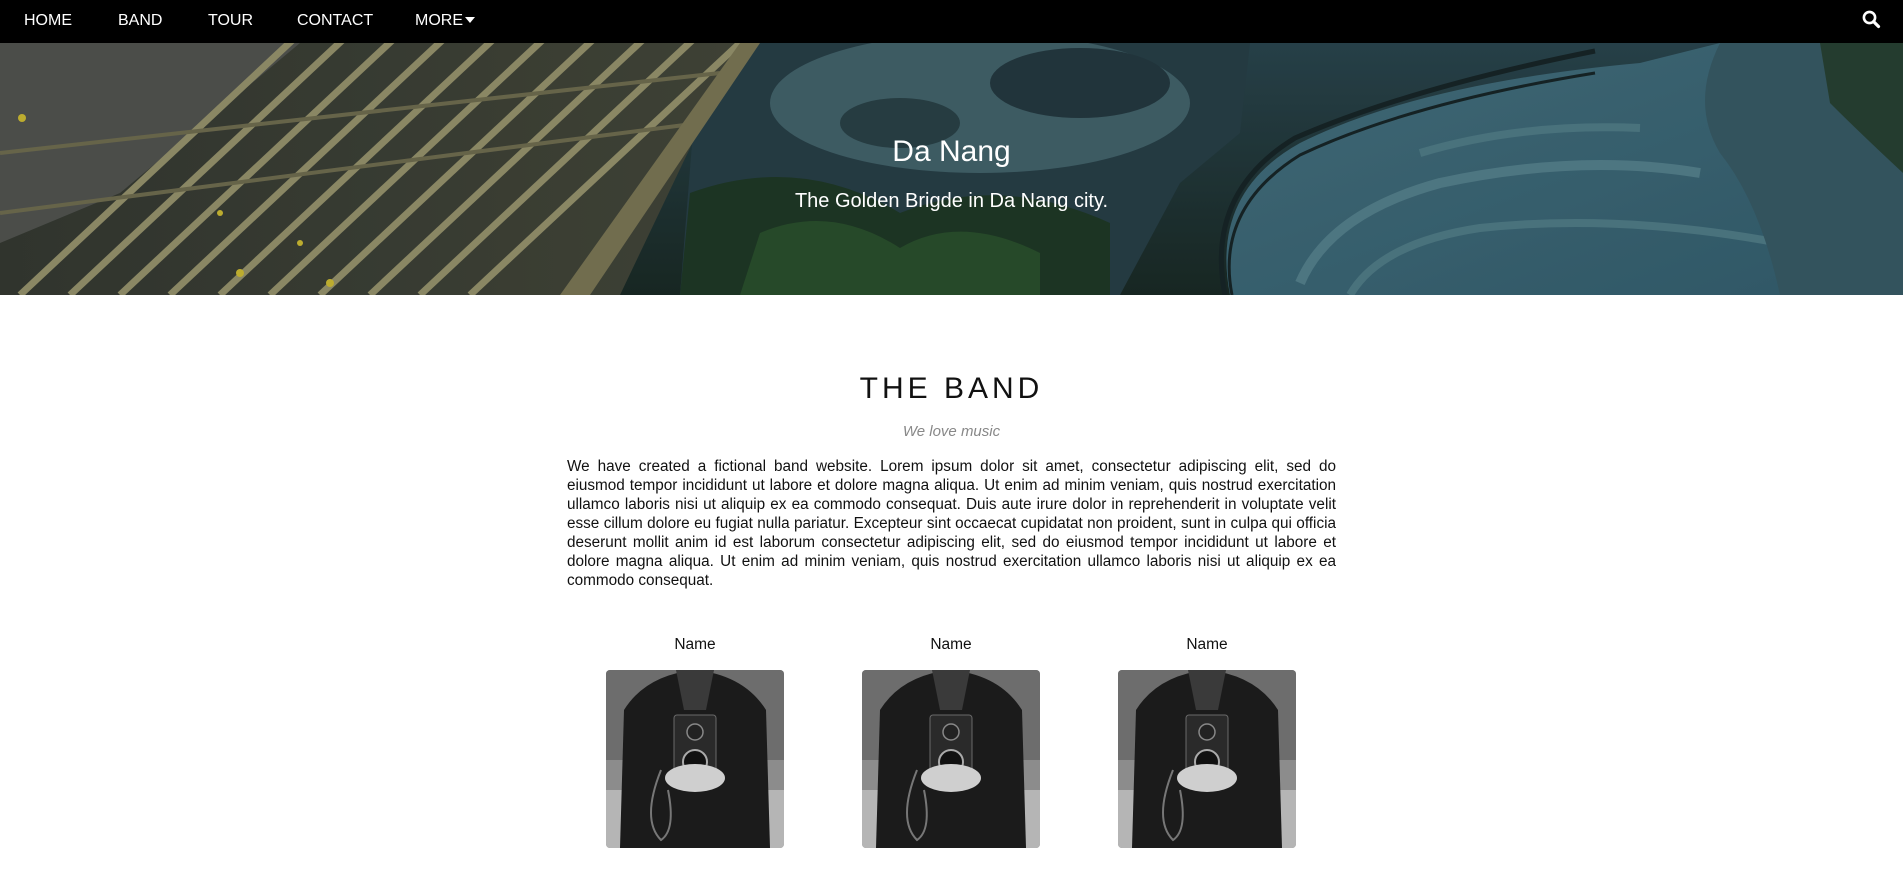 The height and width of the screenshot is (890, 1903). I want to click on hero-subtitle: The Golden Brigde in Da Nang city., so click(951, 201).